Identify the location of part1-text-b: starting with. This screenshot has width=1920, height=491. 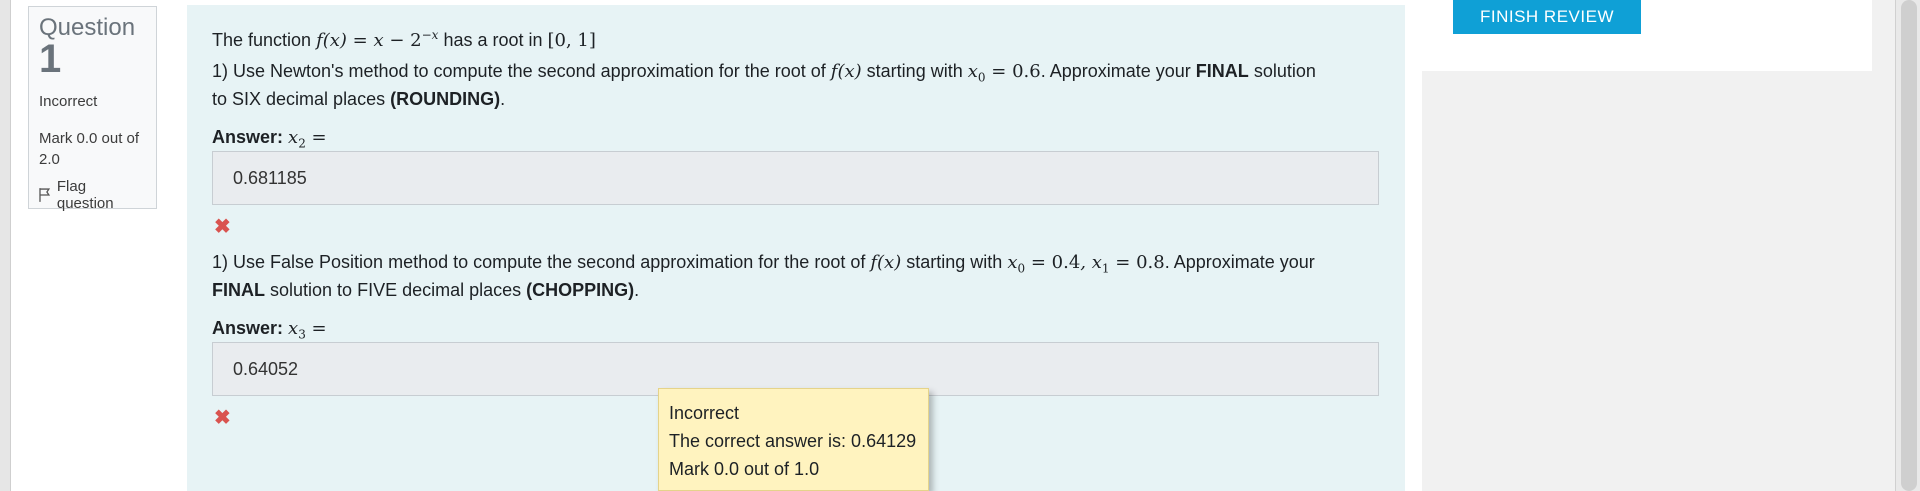
(914, 71).